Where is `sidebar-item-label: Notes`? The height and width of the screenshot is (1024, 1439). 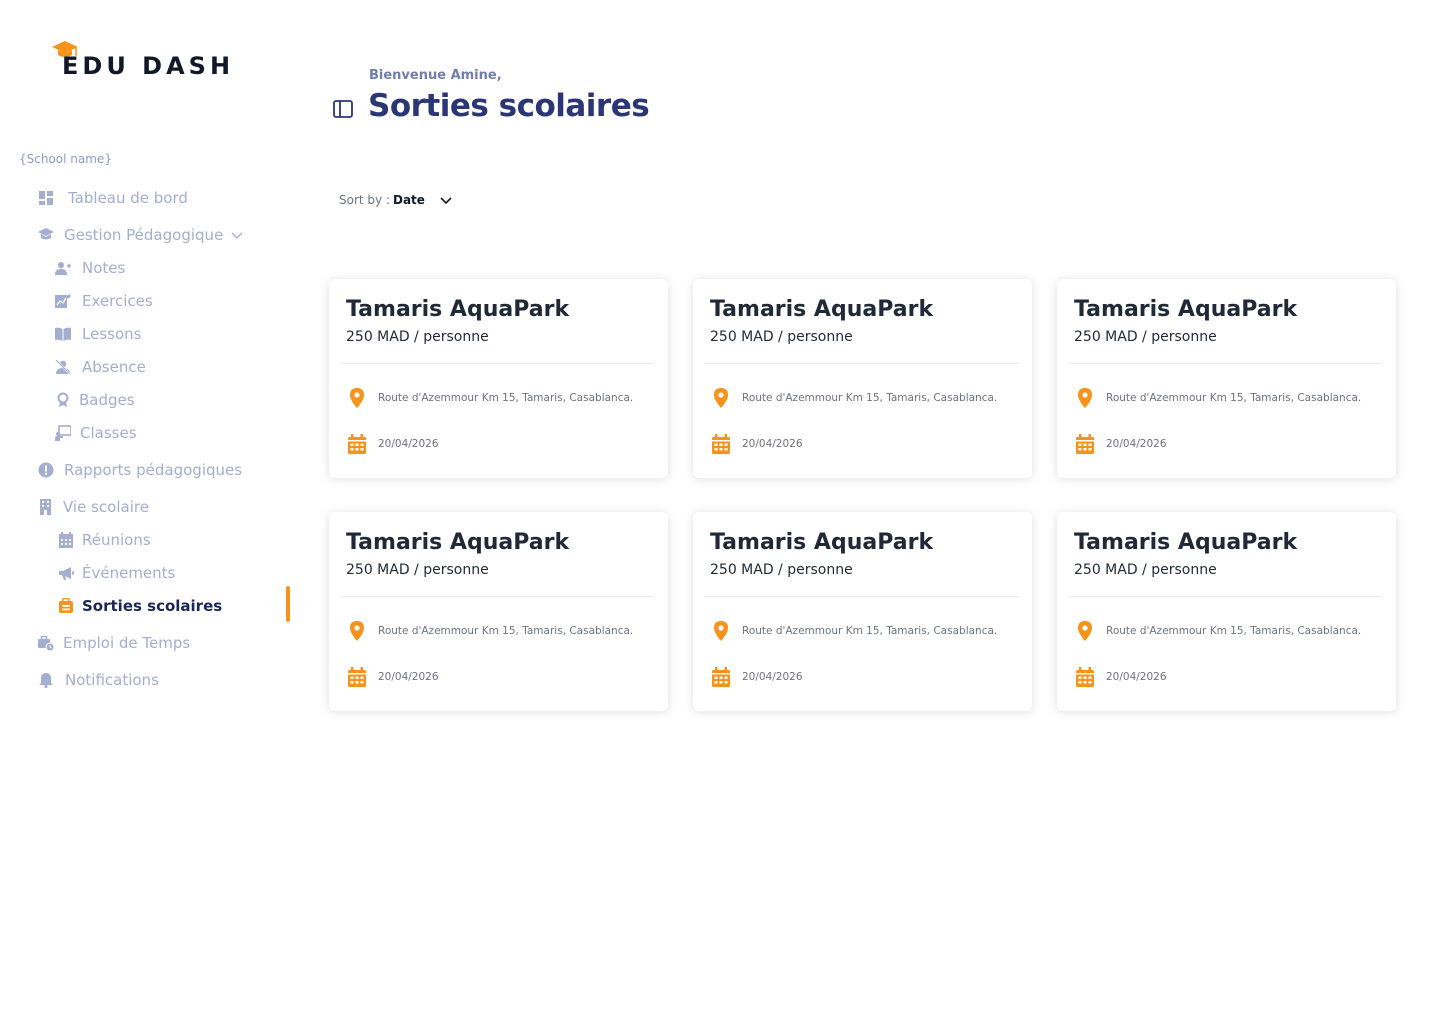
sidebar-item-label: Notes is located at coordinates (104, 268).